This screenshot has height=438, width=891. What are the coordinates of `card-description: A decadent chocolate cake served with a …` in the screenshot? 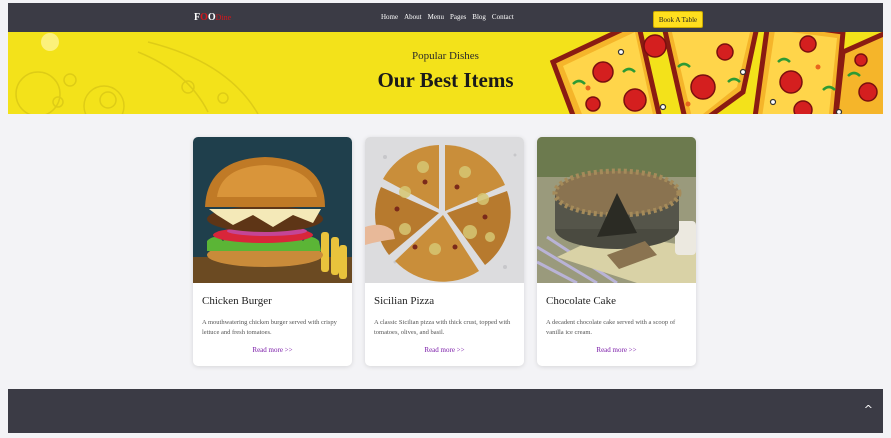 It's located at (611, 327).